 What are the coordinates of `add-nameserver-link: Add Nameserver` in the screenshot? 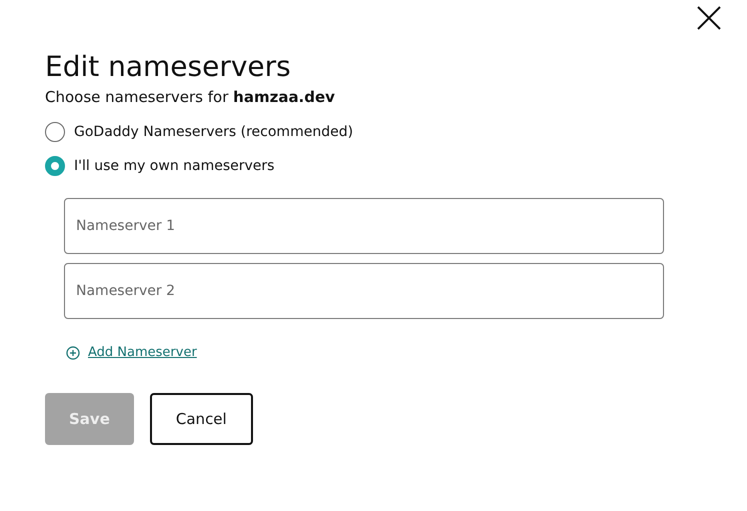 It's located at (142, 352).